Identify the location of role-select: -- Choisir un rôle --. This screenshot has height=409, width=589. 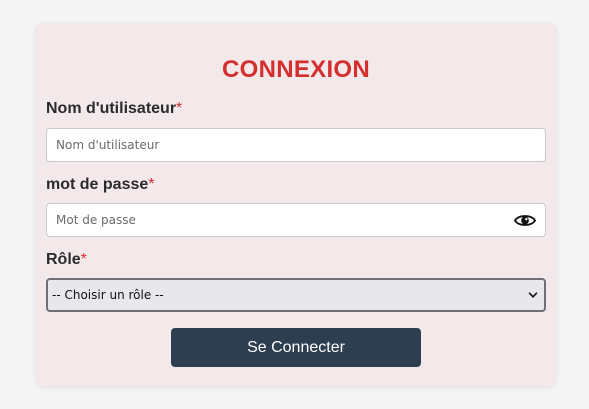
(296, 295).